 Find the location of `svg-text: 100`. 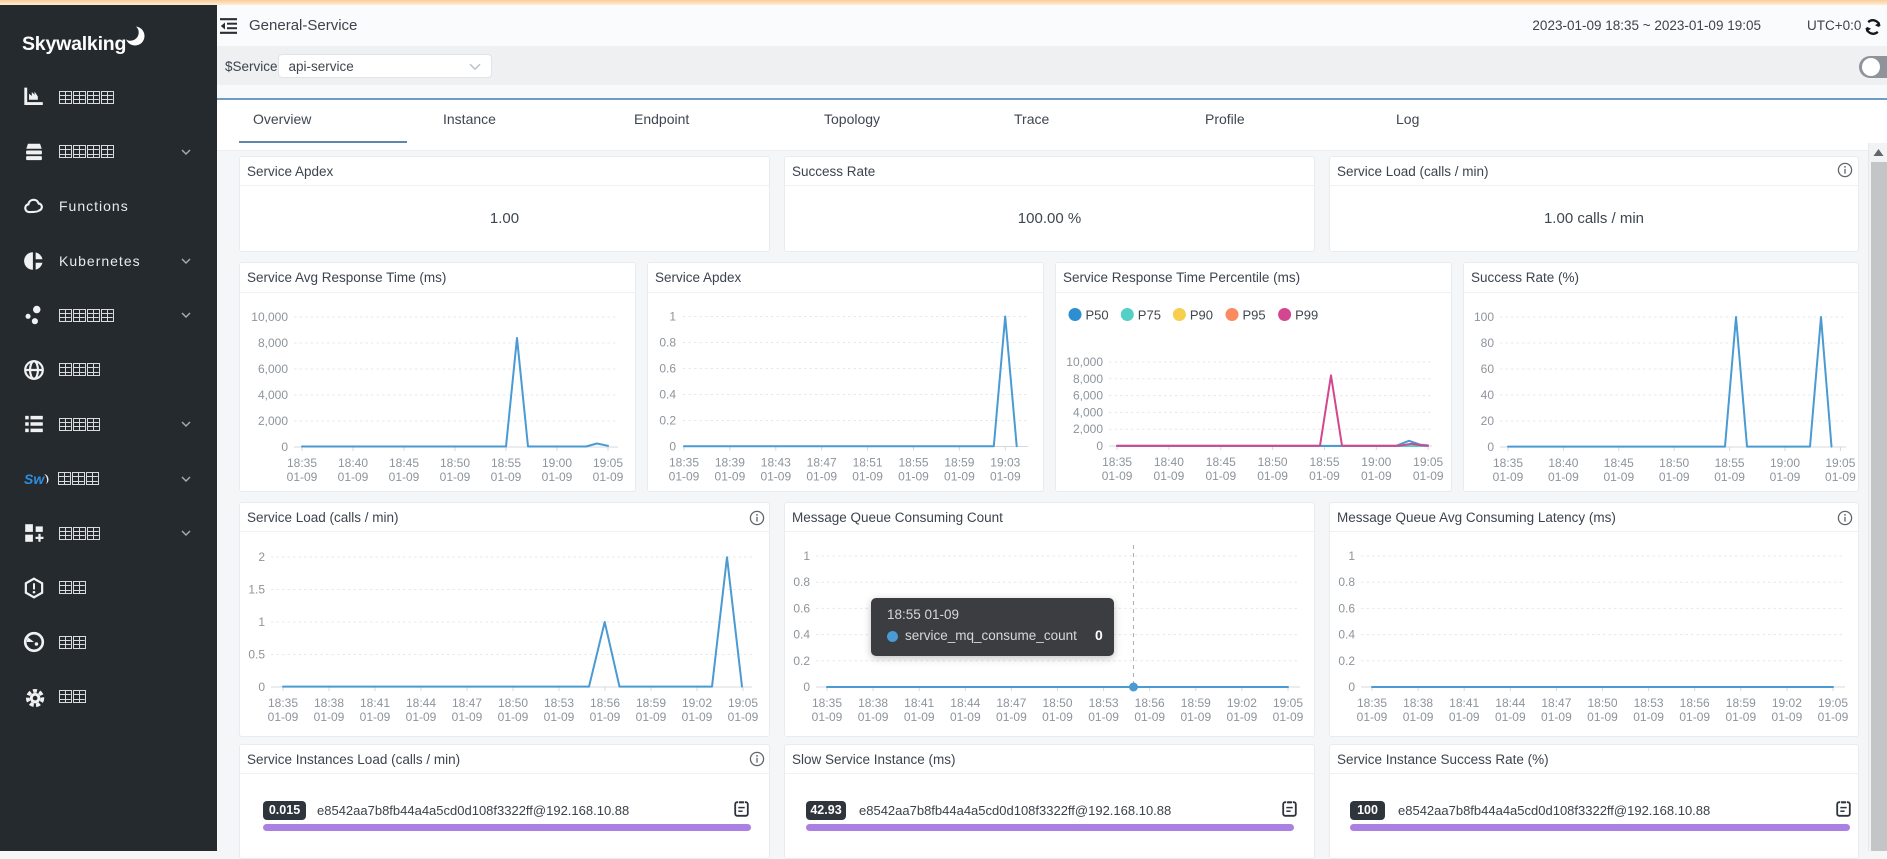

svg-text: 100 is located at coordinates (1484, 317).